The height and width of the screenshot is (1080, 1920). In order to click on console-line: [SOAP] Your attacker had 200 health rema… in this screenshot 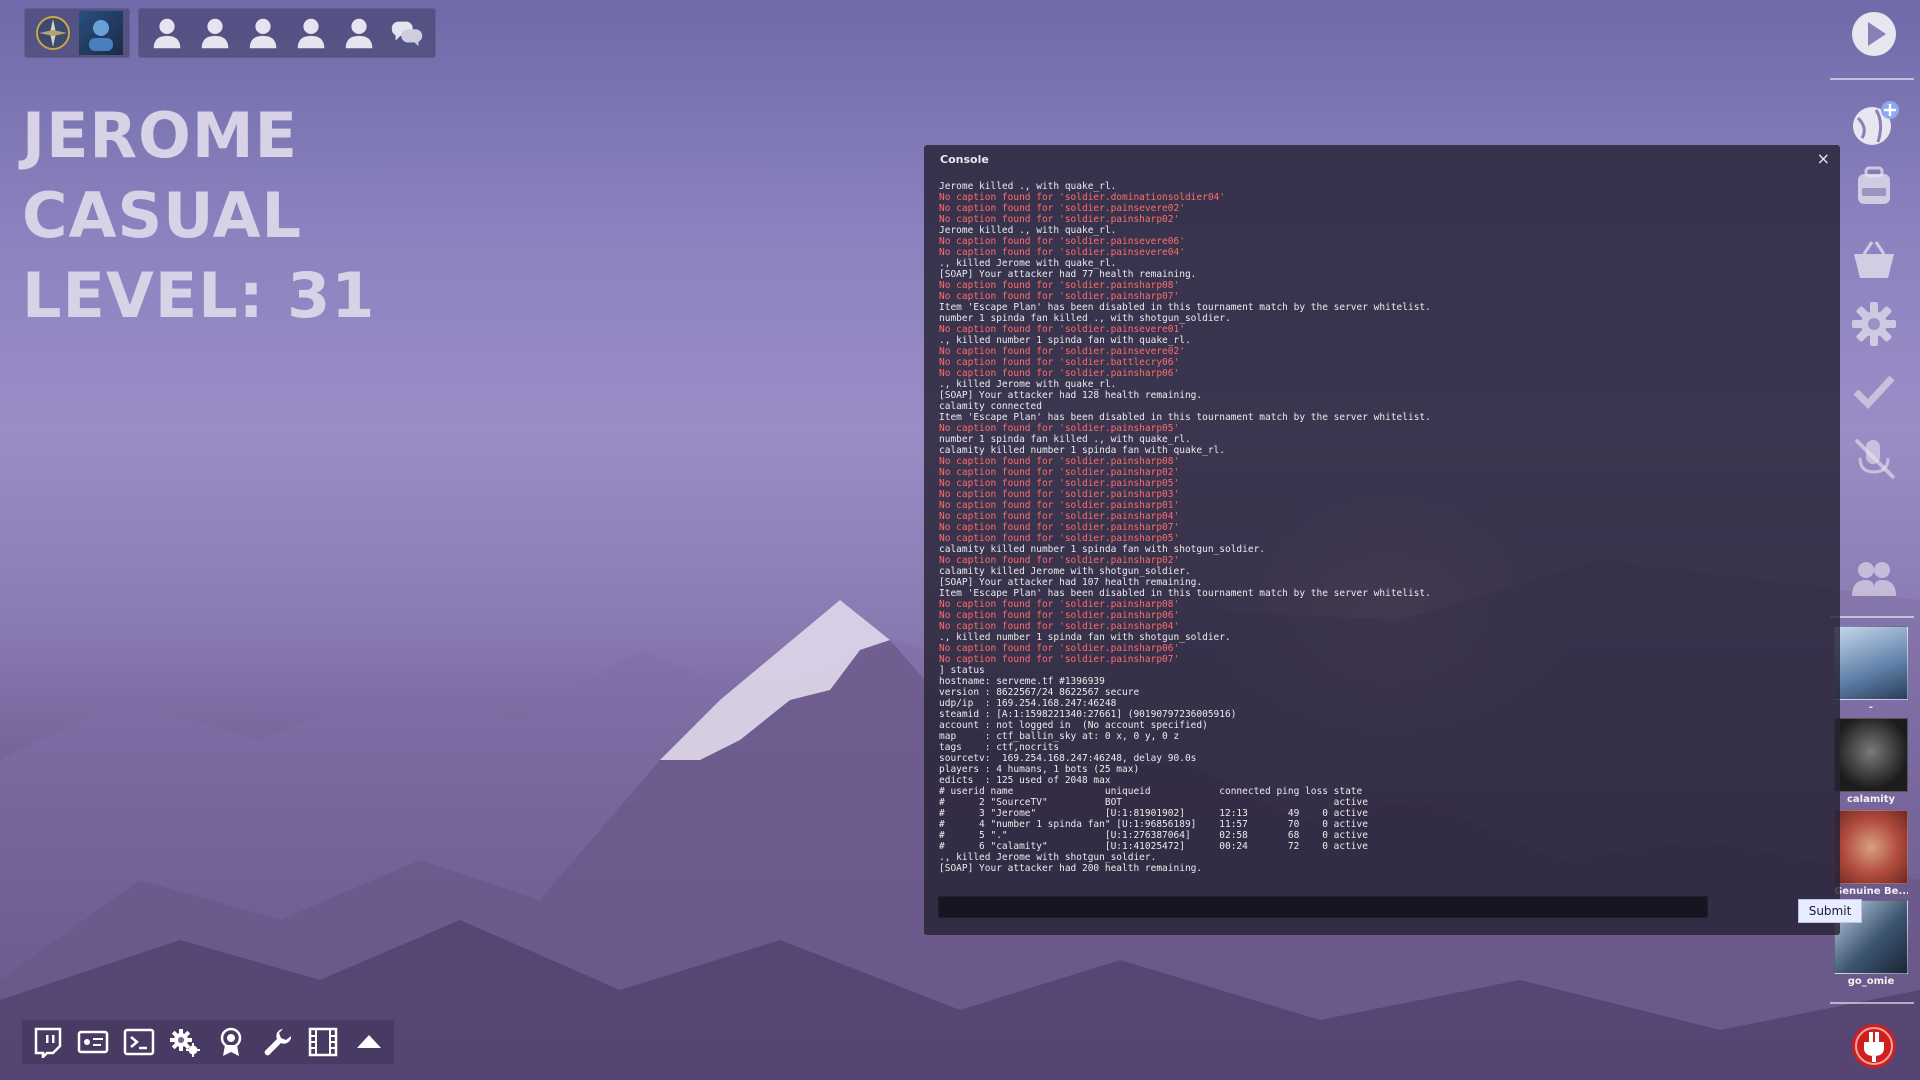, I will do `click(1071, 868)`.